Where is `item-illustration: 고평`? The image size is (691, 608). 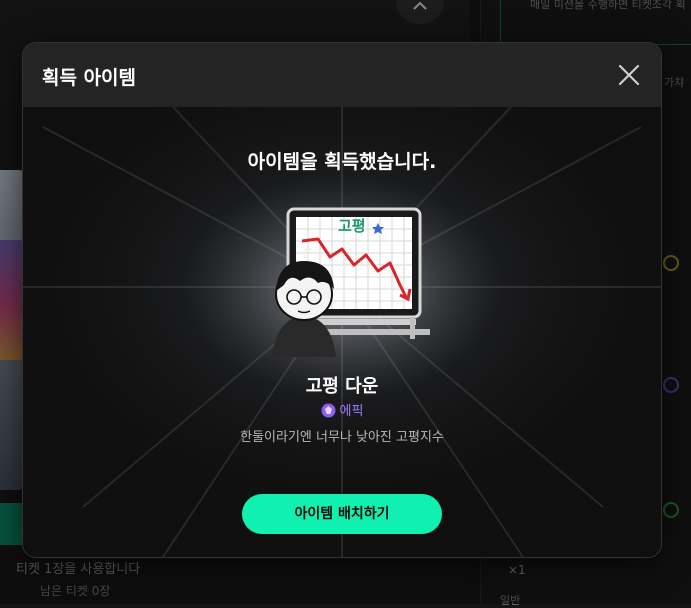 item-illustration: 고평 is located at coordinates (351, 282).